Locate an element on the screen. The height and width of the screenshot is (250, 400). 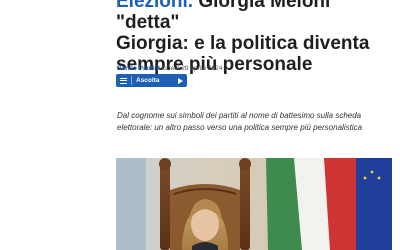
play-icon is located at coordinates (180, 80).